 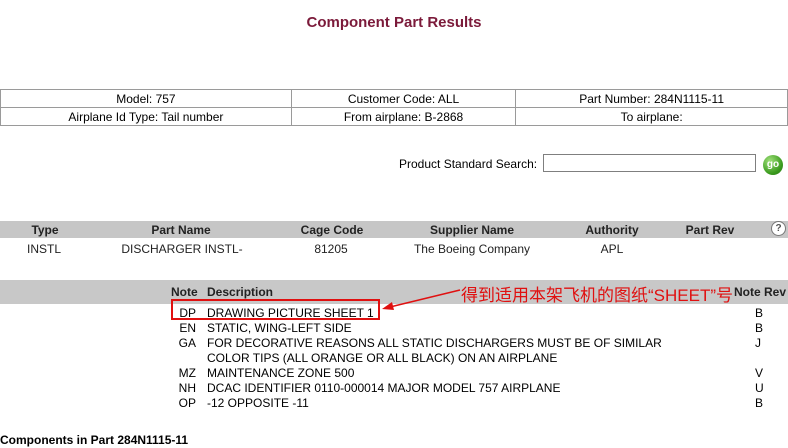 I want to click on annotation-arrow, so click(x=421, y=299).